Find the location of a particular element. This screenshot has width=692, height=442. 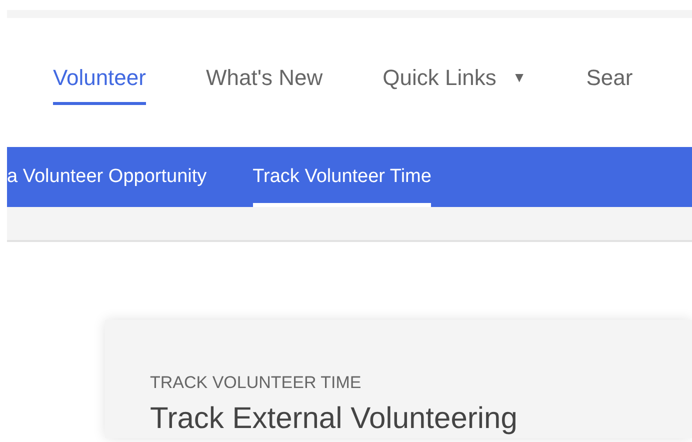

subnav-tab: a Volunteer Opportunity is located at coordinates (107, 177).